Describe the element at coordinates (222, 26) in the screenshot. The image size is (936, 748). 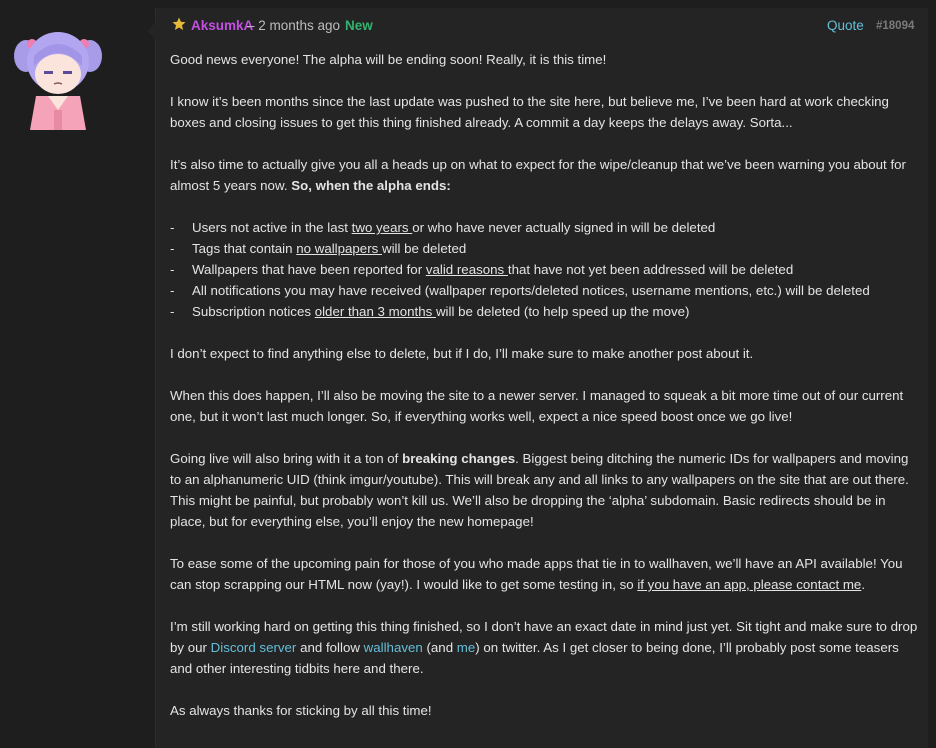
I see `username-link: AksumkA` at that location.